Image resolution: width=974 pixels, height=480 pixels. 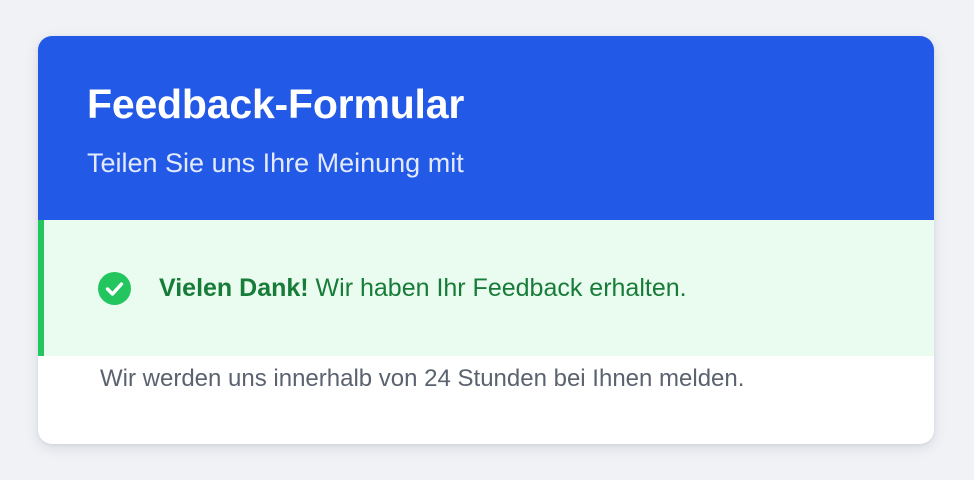 I want to click on success-message-text: Wir haben Ihr Feedback erhalten., so click(x=497, y=288).